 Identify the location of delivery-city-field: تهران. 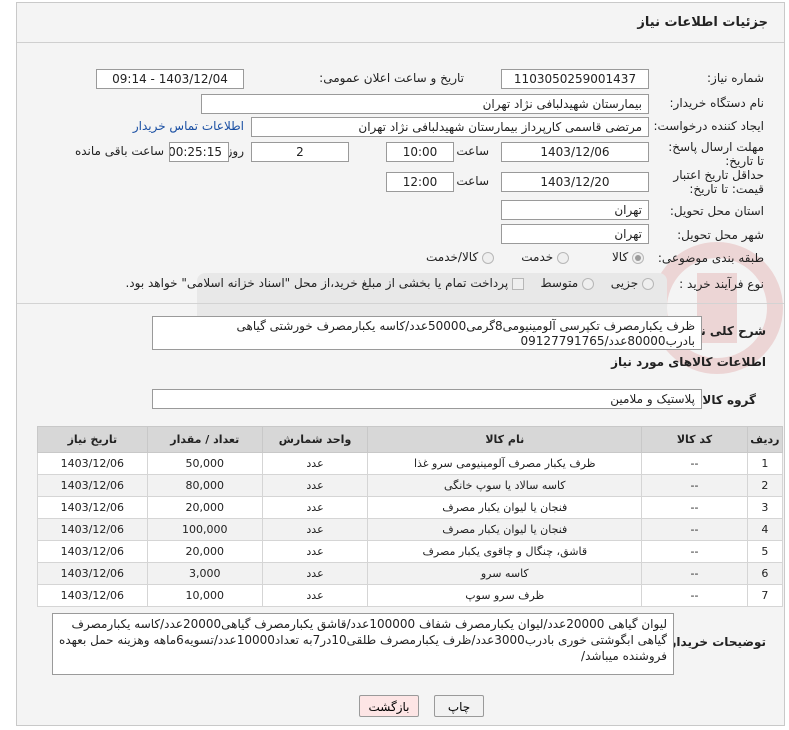
(575, 234).